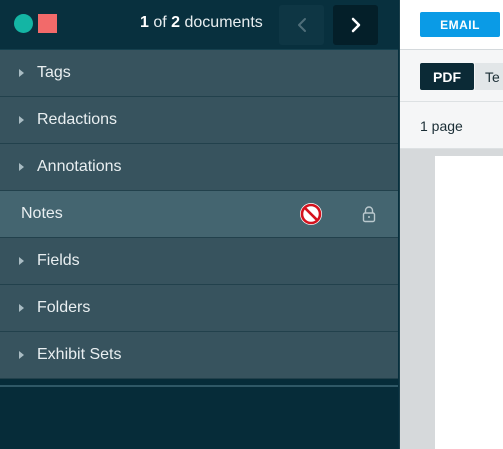 This screenshot has width=503, height=449. What do you see at coordinates (54, 72) in the screenshot?
I see `section-label: Tags` at bounding box center [54, 72].